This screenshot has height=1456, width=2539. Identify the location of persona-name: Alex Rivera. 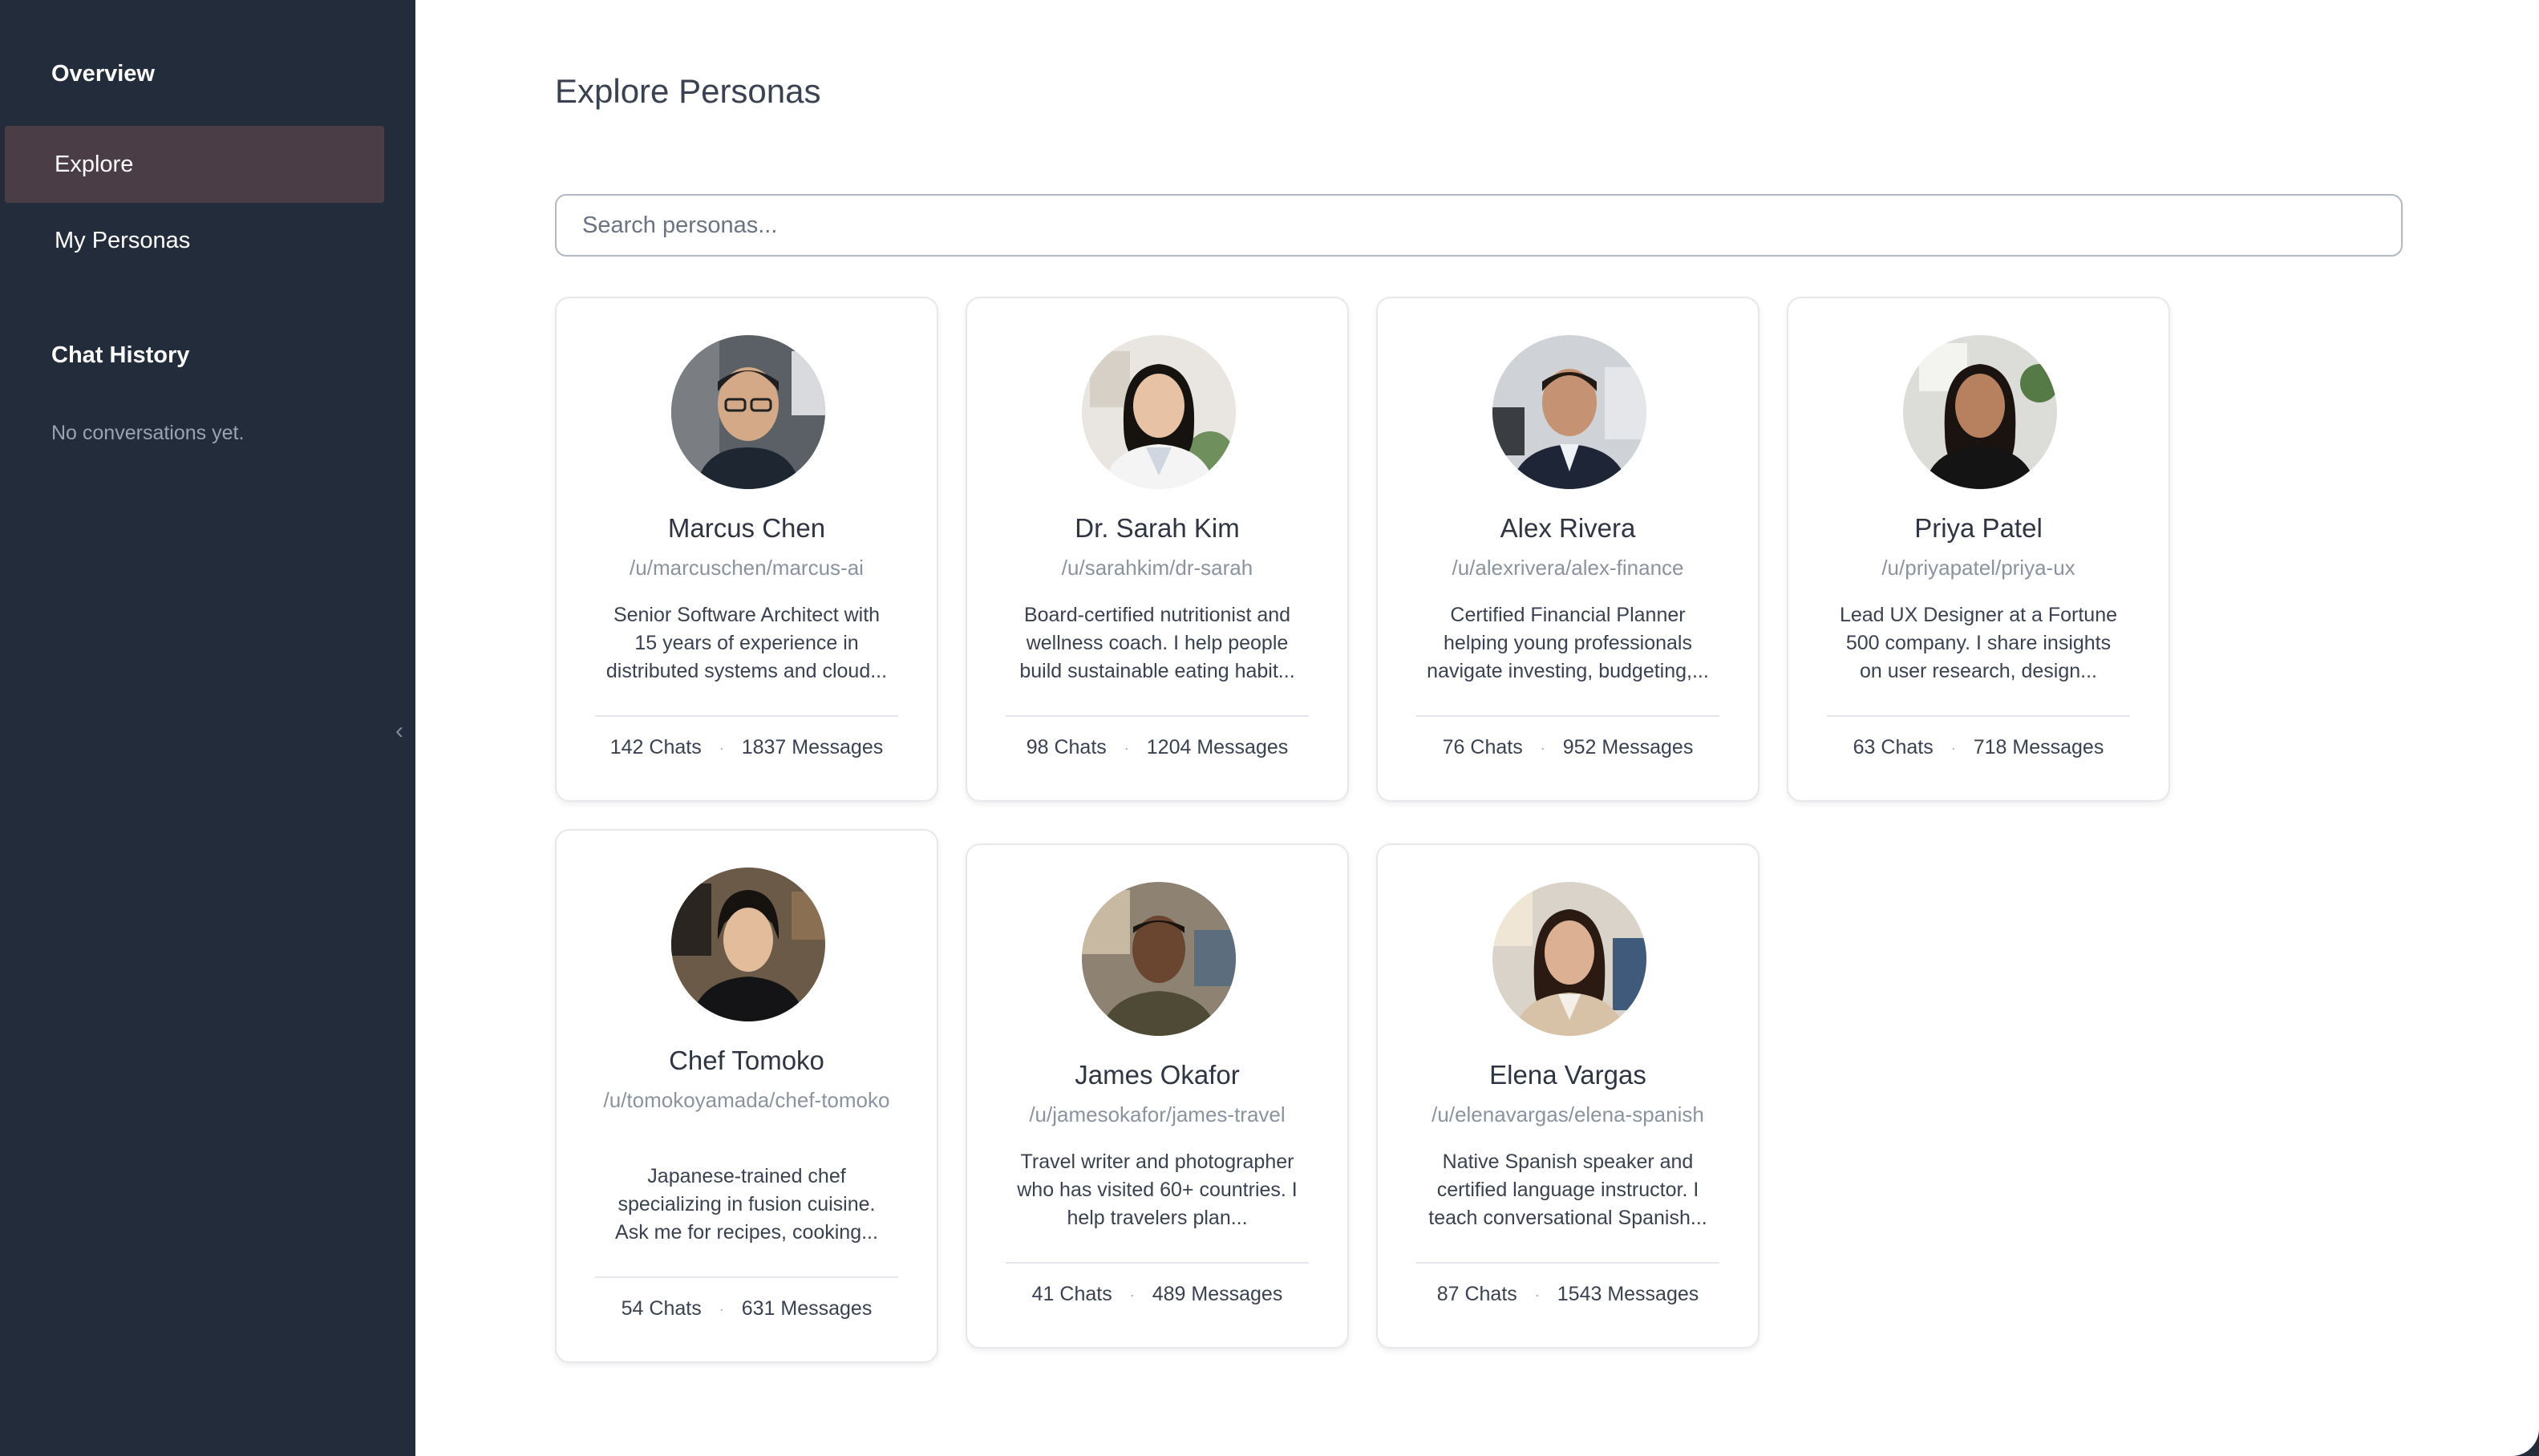
(1568, 528).